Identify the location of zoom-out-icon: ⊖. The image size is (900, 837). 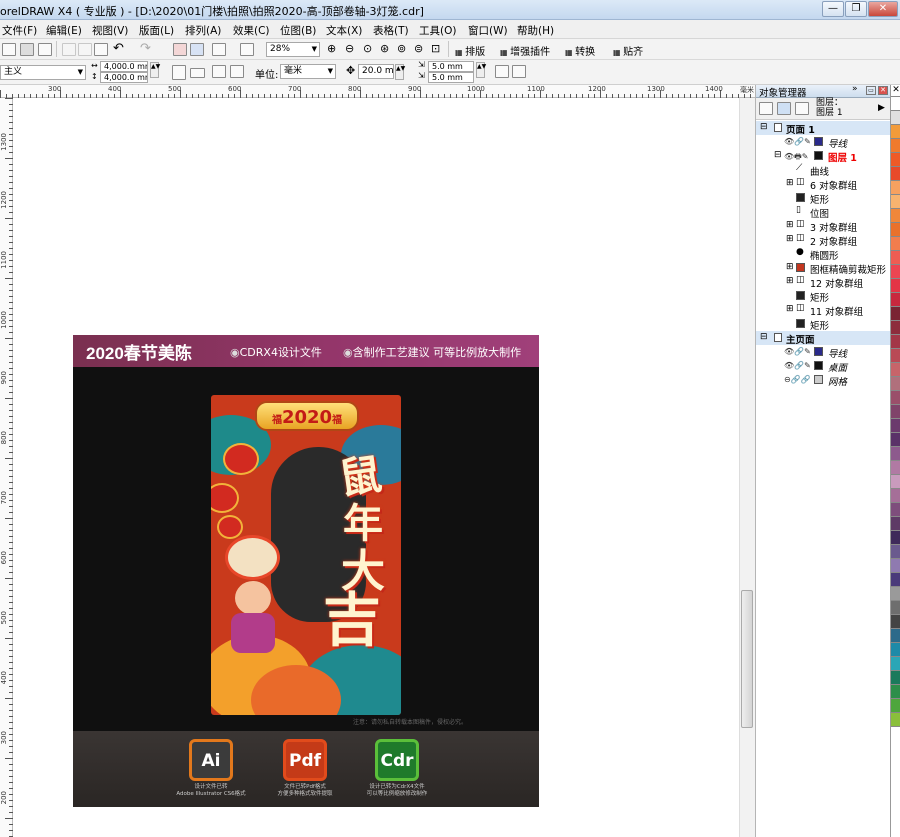
(349, 48).